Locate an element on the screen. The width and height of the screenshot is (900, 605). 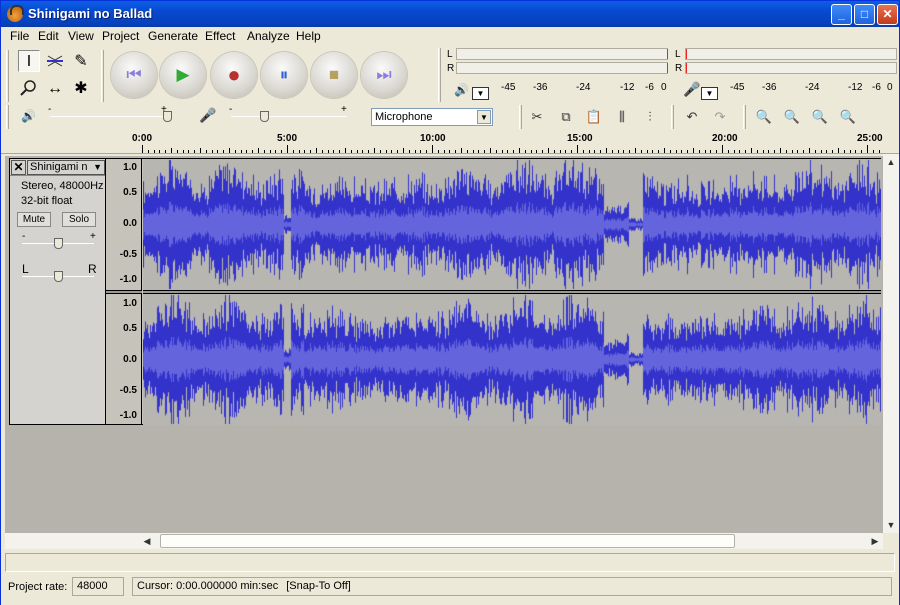
track-close-button: ✕ is located at coordinates (18, 167).